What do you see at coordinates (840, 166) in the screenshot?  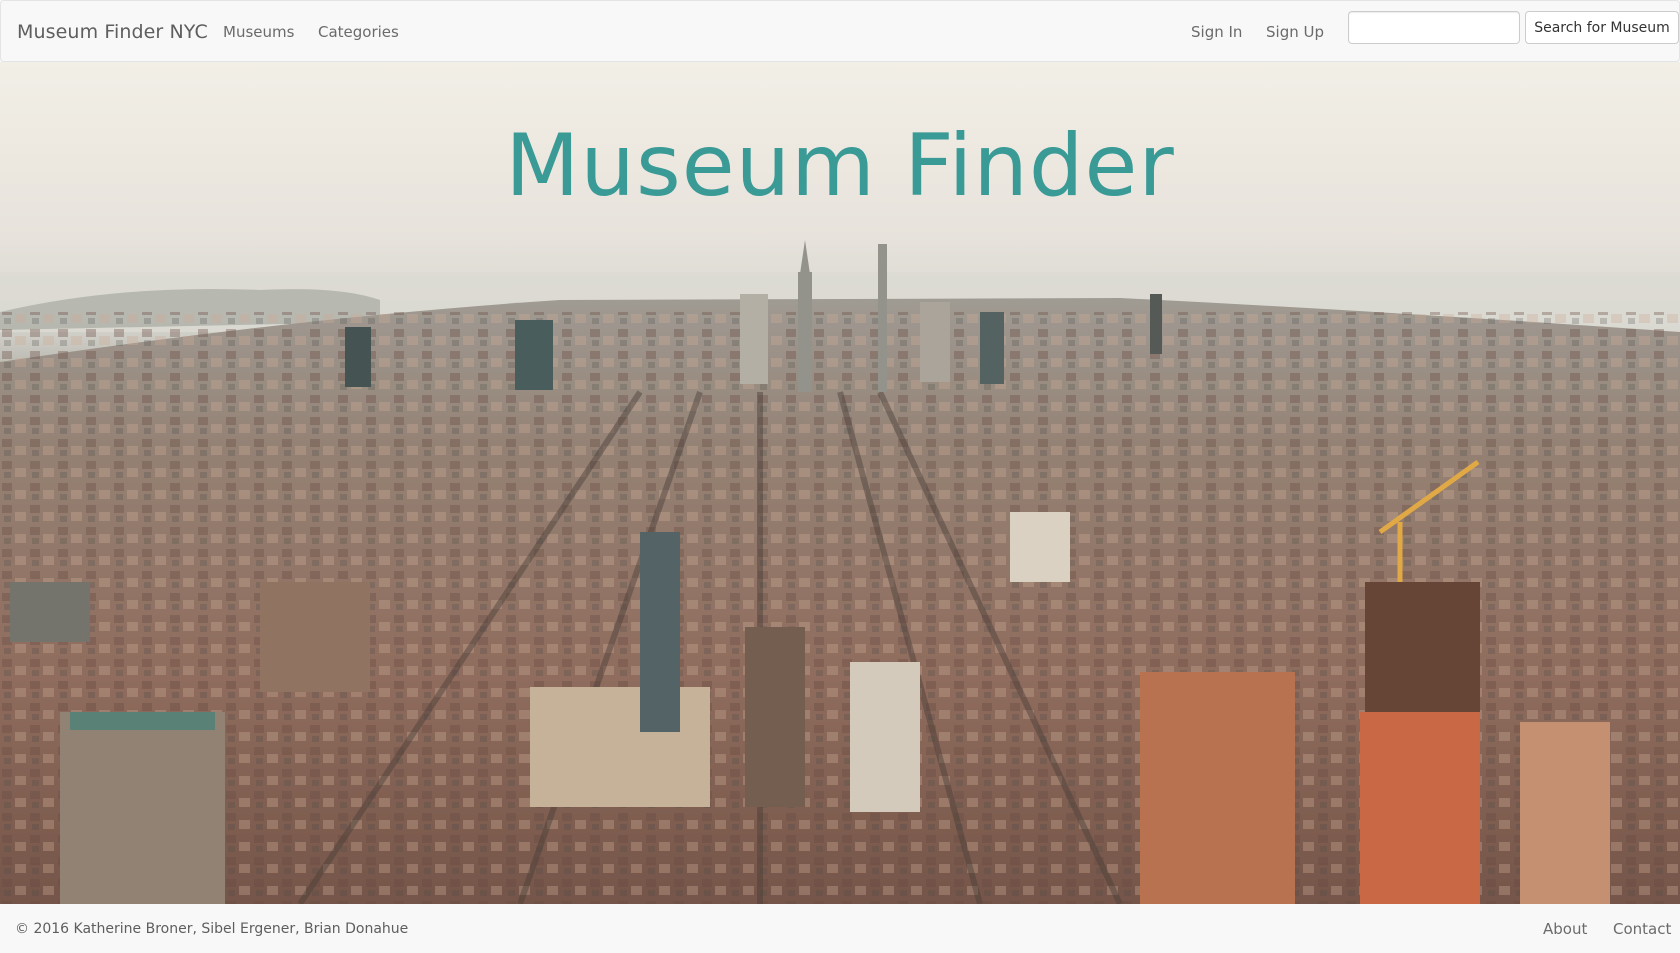 I see `hero-title: Museum Finder` at bounding box center [840, 166].